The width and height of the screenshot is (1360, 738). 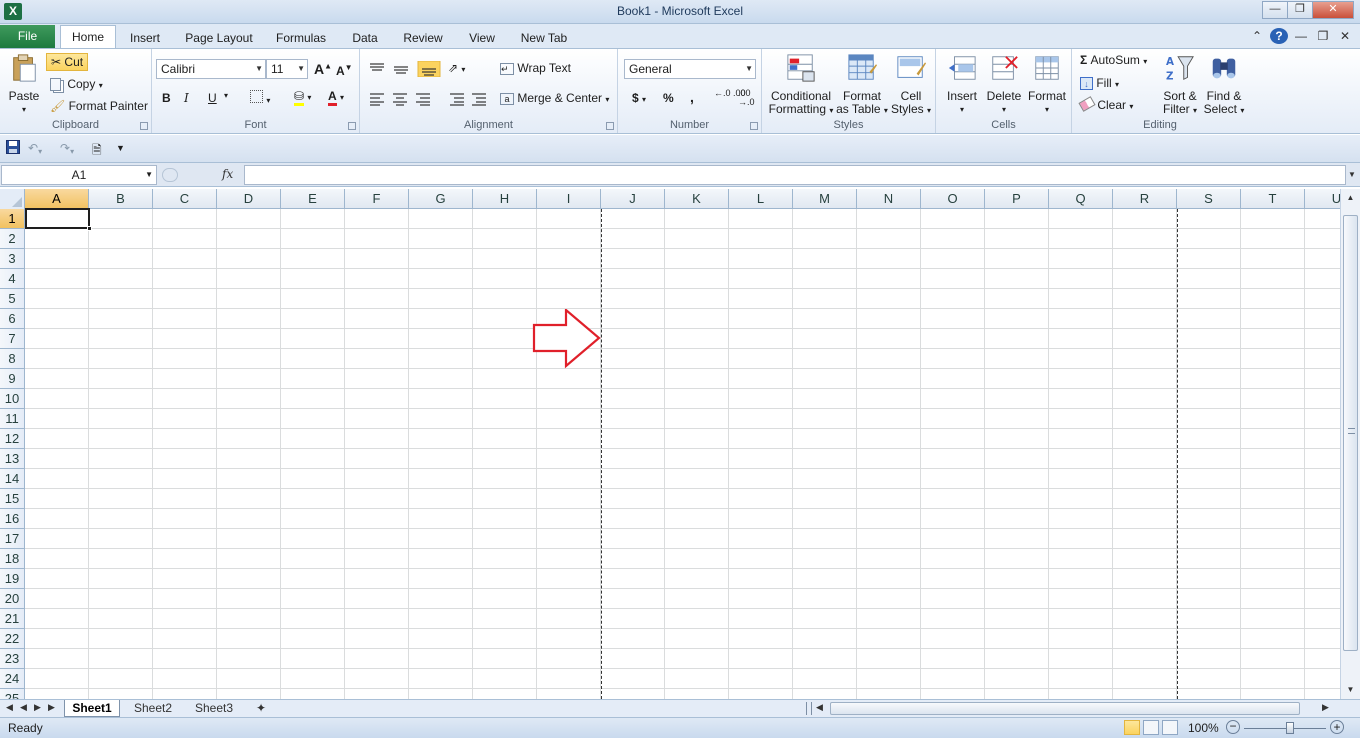 I want to click on sheet-tab-sheet3: Sheet3, so click(x=214, y=708).